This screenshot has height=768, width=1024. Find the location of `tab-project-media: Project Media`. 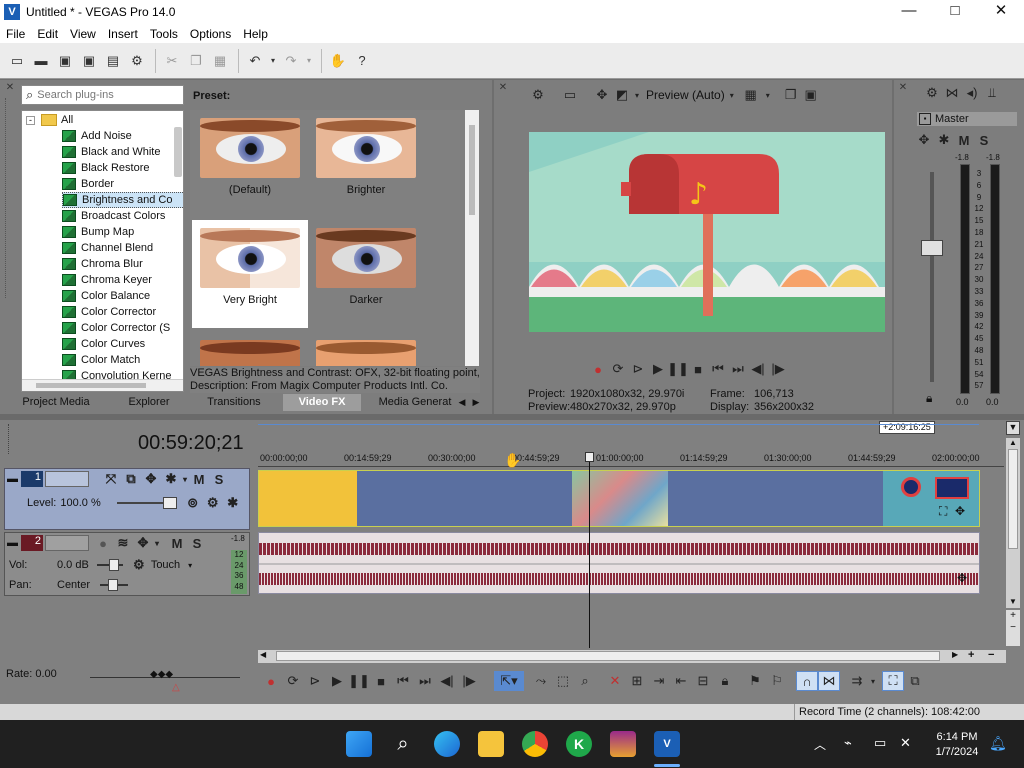

tab-project-media: Project Media is located at coordinates (56, 402).